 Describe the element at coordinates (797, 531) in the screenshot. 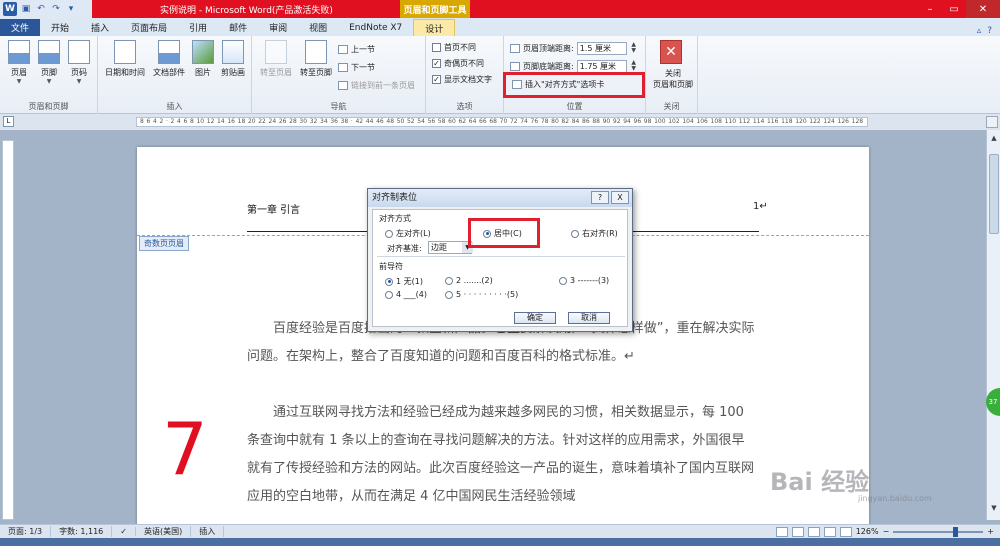

I see `full-screen-reading-icon` at that location.